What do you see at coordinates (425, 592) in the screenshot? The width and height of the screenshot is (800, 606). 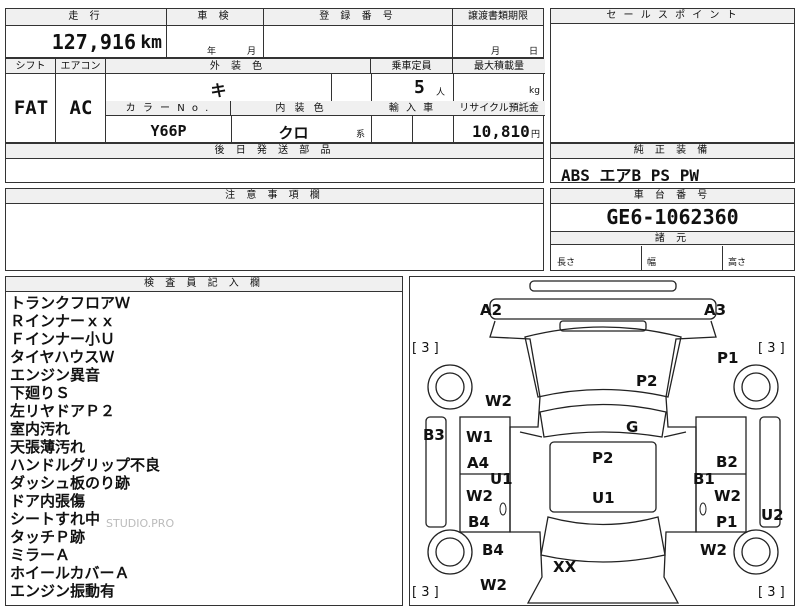 I see `tire-count-rear-left: [ 3 ]` at bounding box center [425, 592].